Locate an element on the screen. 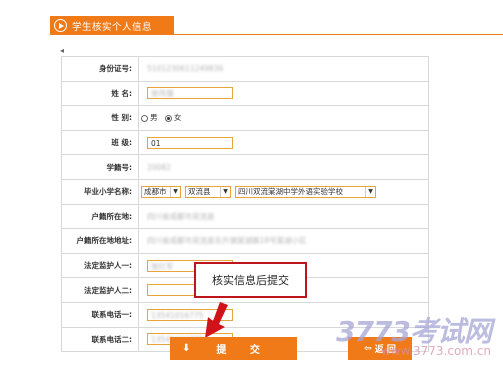  name-input: 张伟强 is located at coordinates (190, 93).